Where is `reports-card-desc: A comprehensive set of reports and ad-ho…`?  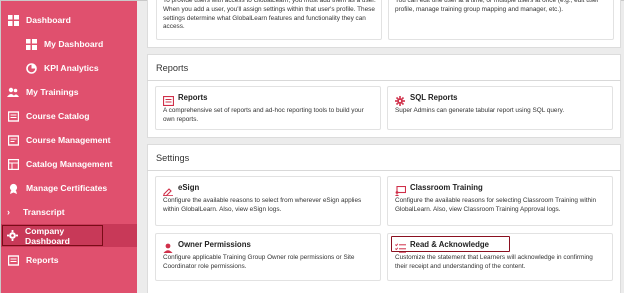 reports-card-desc: A comprehensive set of reports and ad-ho… is located at coordinates (263, 115).